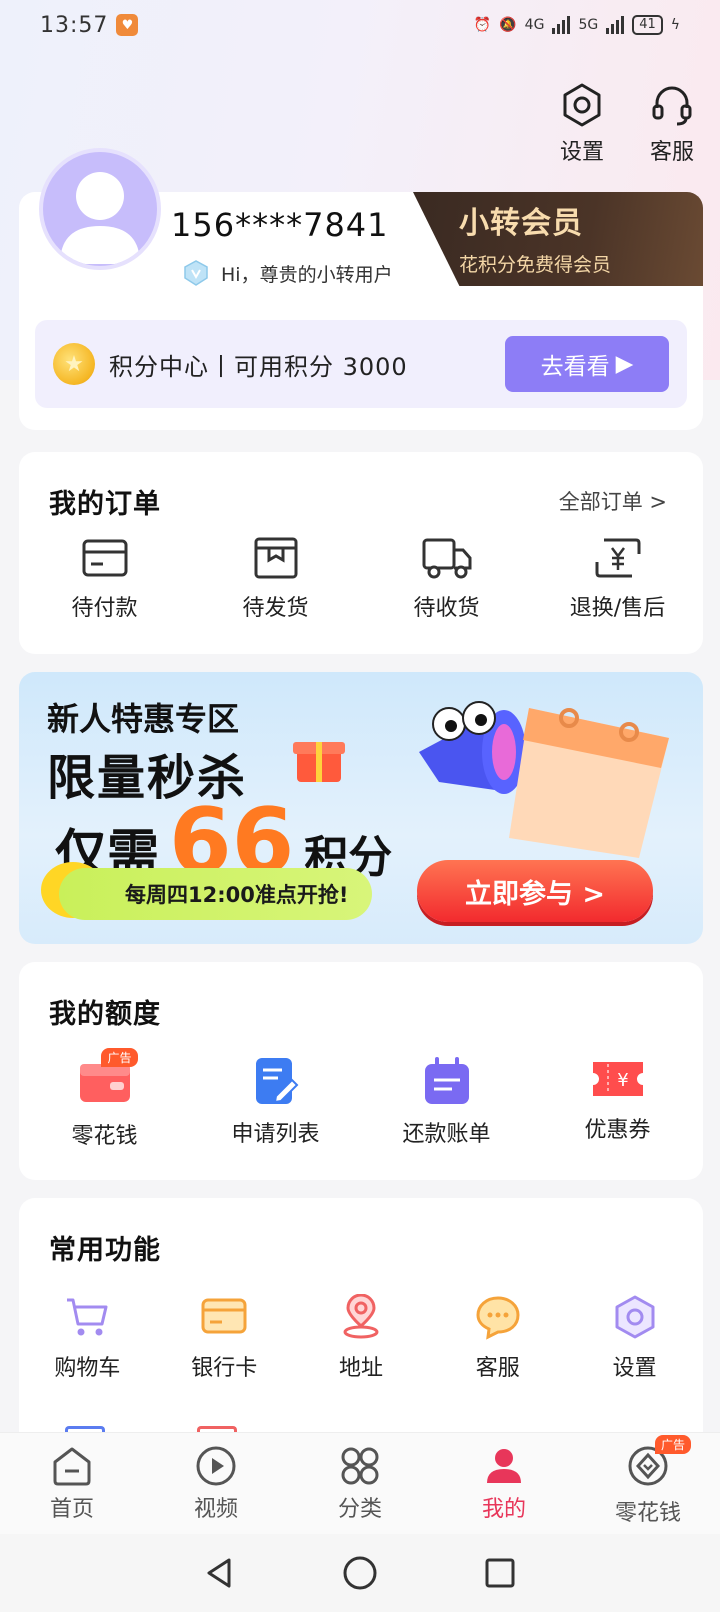  Describe the element at coordinates (521, 223) in the screenshot. I see `vip-title: 小转会员` at that location.